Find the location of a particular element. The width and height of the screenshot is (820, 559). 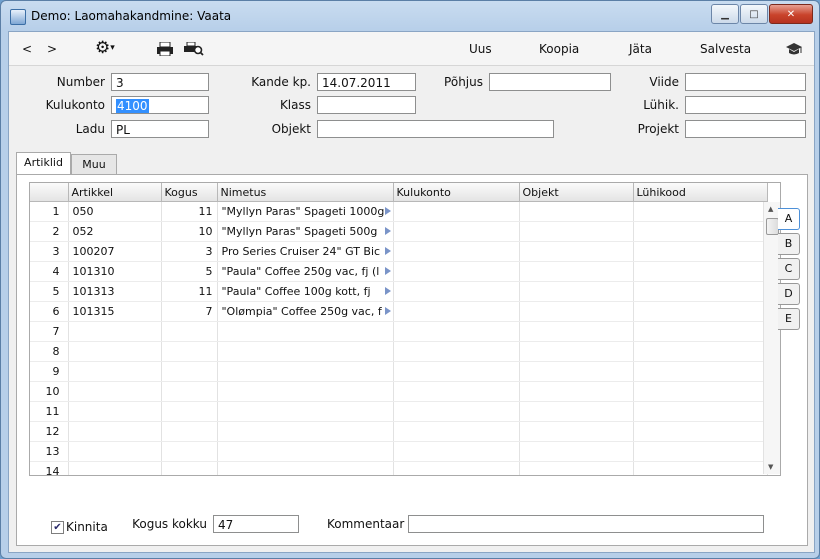

kogus-cell: 3 is located at coordinates (189, 251).